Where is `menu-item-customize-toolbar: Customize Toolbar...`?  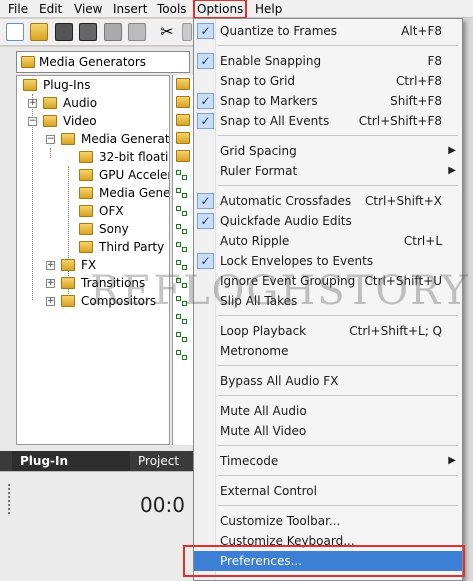
menu-item-customize-toolbar: Customize Toolbar... is located at coordinates (328, 521).